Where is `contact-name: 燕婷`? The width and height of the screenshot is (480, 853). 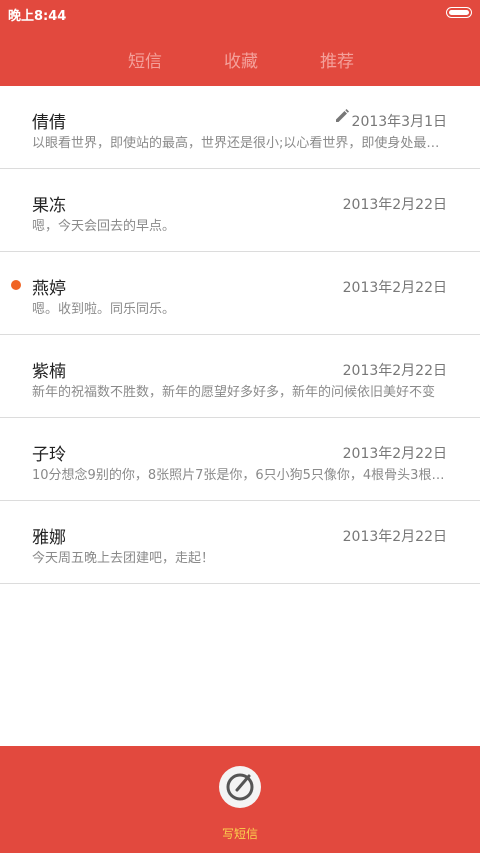
contact-name: 燕婷 is located at coordinates (49, 289).